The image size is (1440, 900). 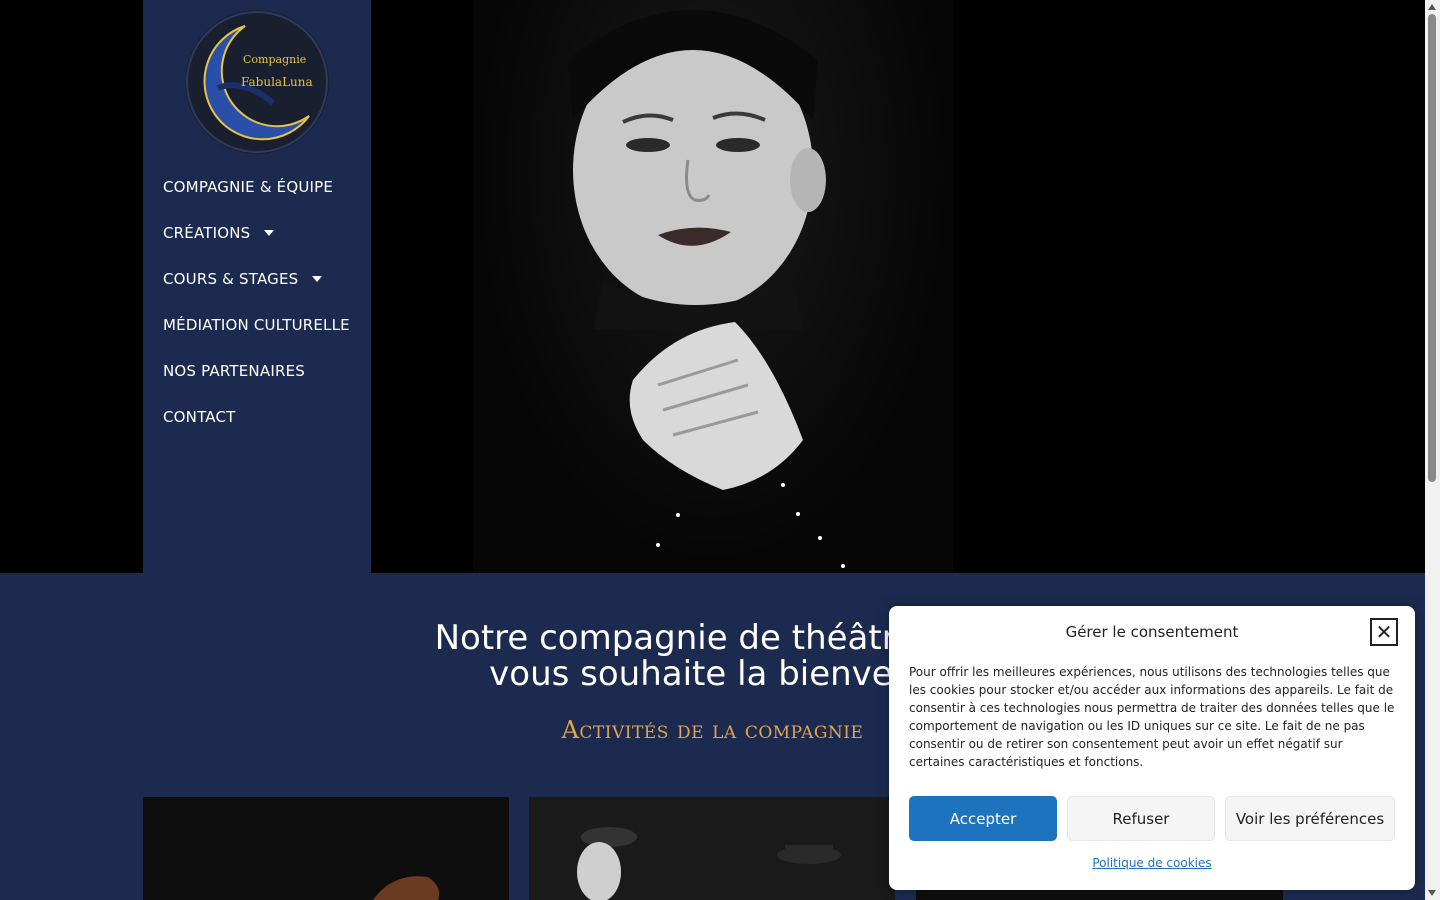 I want to click on actress-portrait-image, so click(x=706, y=289).